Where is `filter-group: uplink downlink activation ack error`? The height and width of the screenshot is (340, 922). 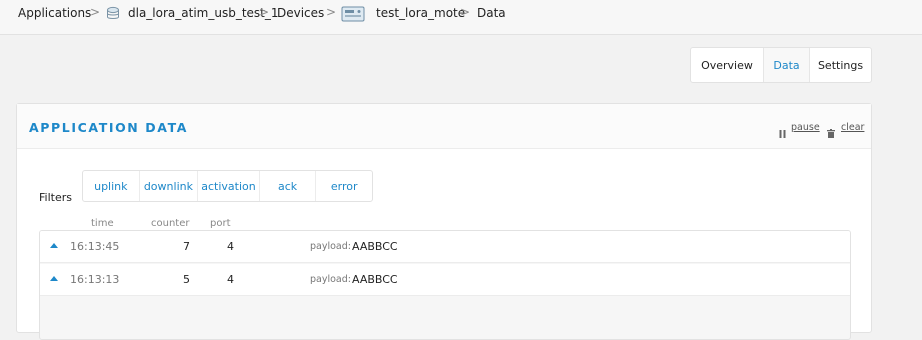 filter-group: uplink downlink activation ack error is located at coordinates (227, 186).